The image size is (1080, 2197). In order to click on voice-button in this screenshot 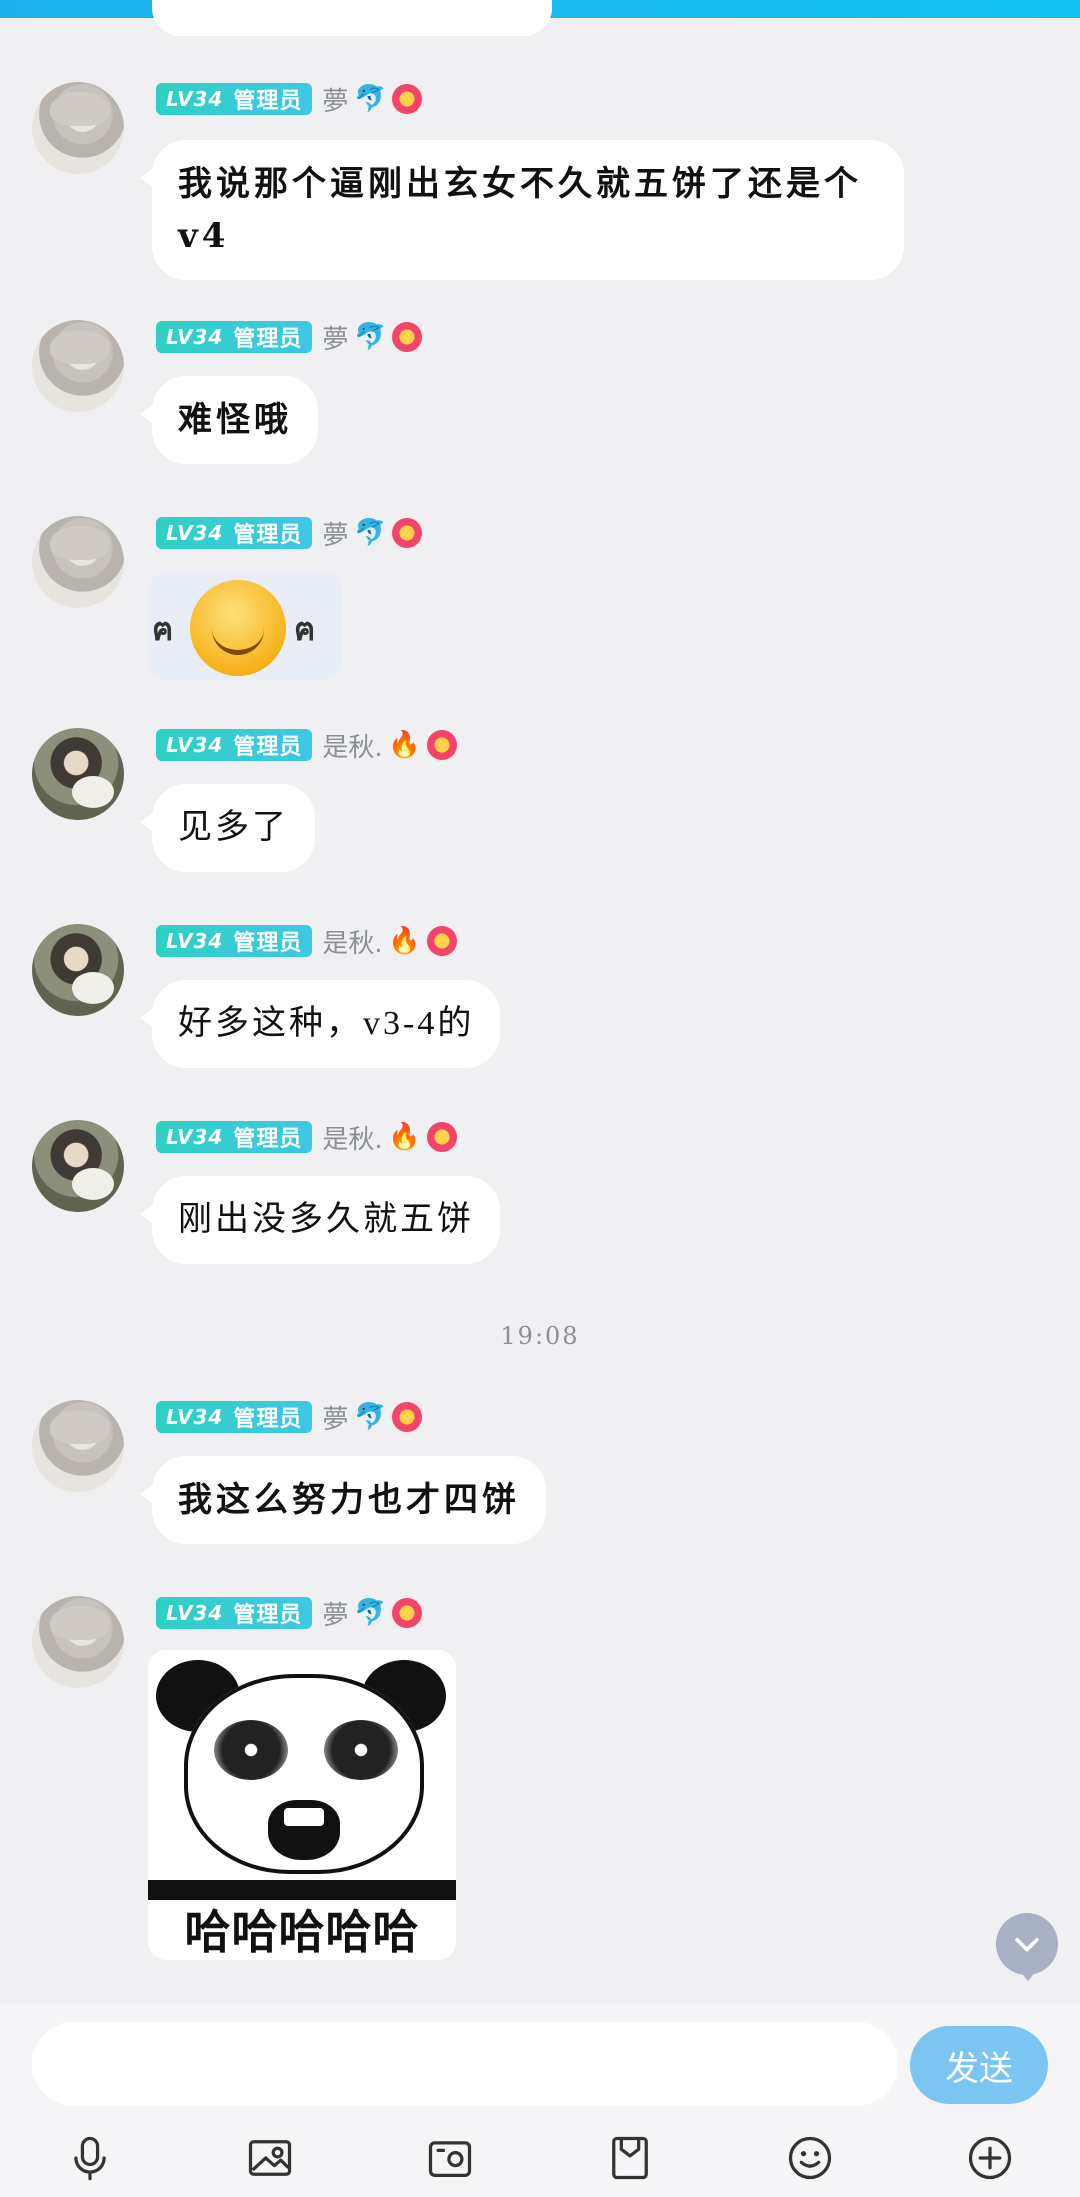, I will do `click(90, 2158)`.